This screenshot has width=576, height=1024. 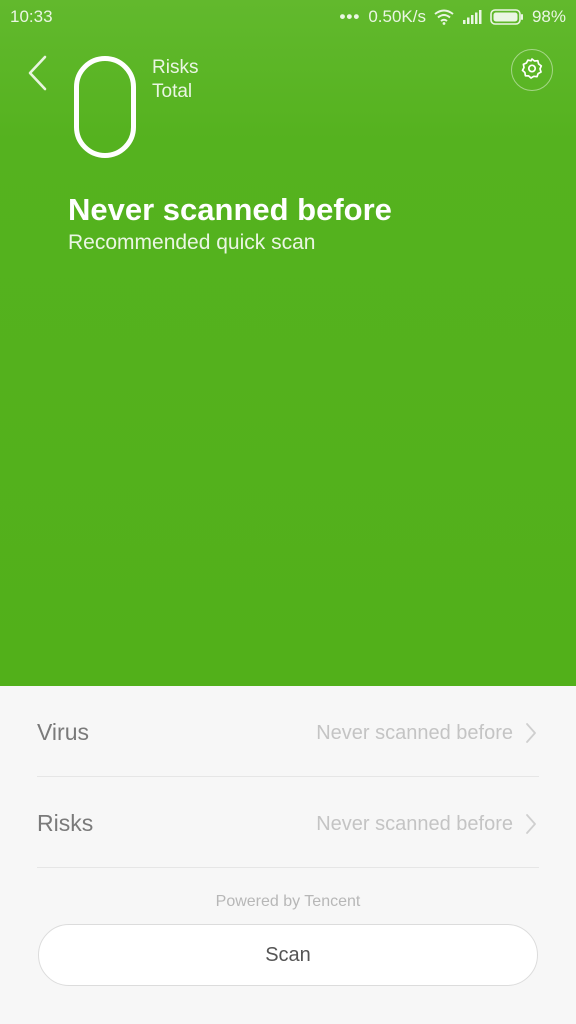 What do you see at coordinates (507, 17) in the screenshot?
I see `battery-icon` at bounding box center [507, 17].